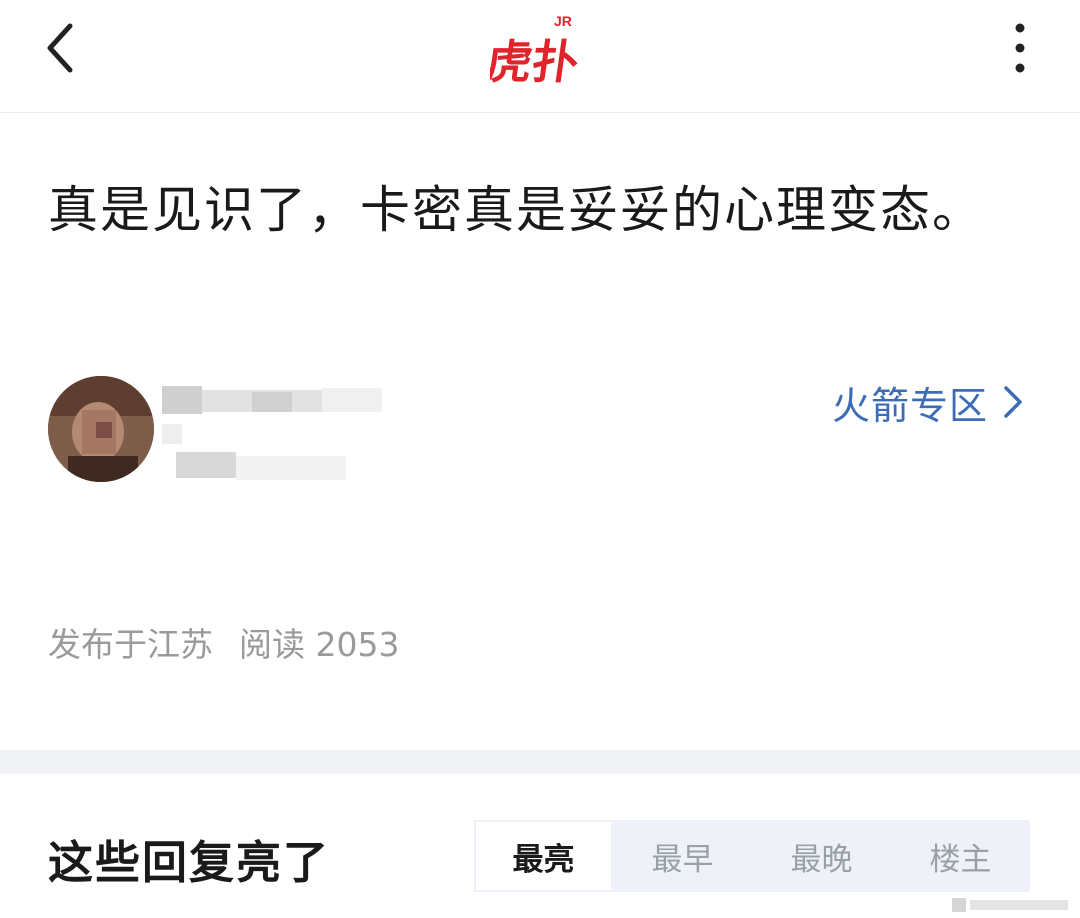 The width and height of the screenshot is (1080, 918). What do you see at coordinates (909, 405) in the screenshot?
I see `zone-label: 火箭专区` at bounding box center [909, 405].